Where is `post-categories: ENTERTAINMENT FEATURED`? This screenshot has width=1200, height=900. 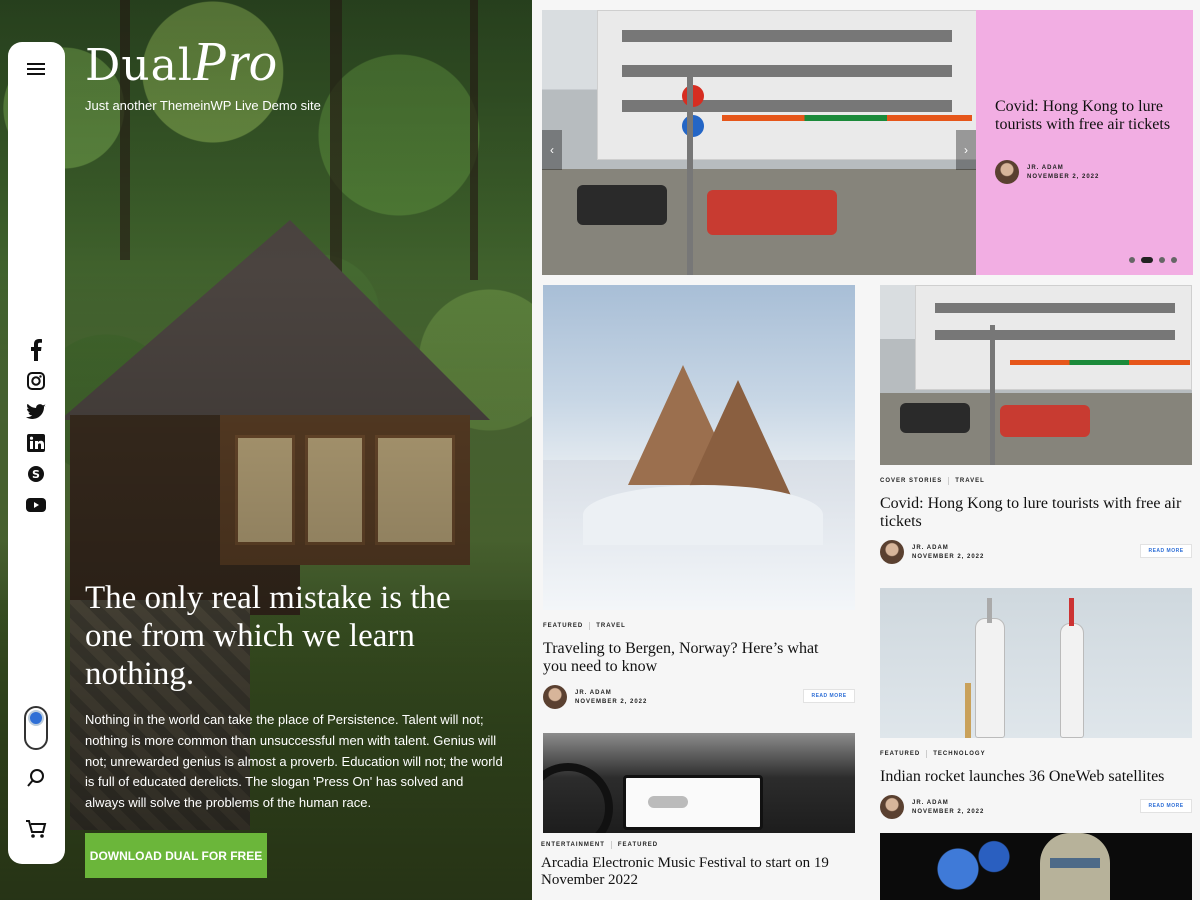
post-categories: ENTERTAINMENT FEATURED is located at coordinates (600, 845).